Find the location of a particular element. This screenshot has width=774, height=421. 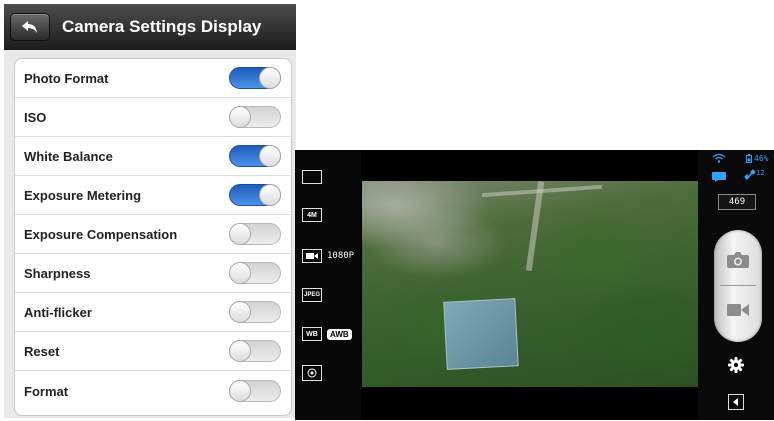

settings-gear-icon is located at coordinates (736, 365).